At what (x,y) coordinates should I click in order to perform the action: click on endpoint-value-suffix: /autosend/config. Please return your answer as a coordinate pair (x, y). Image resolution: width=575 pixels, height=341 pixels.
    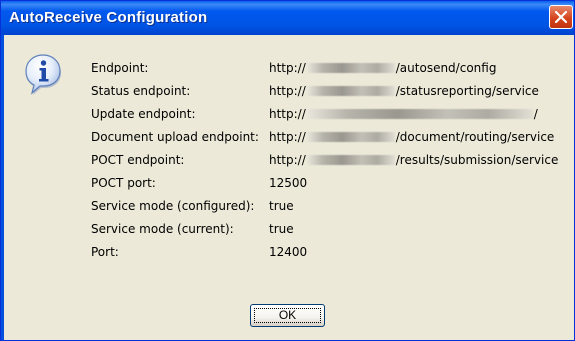
    Looking at the image, I should click on (446, 68).